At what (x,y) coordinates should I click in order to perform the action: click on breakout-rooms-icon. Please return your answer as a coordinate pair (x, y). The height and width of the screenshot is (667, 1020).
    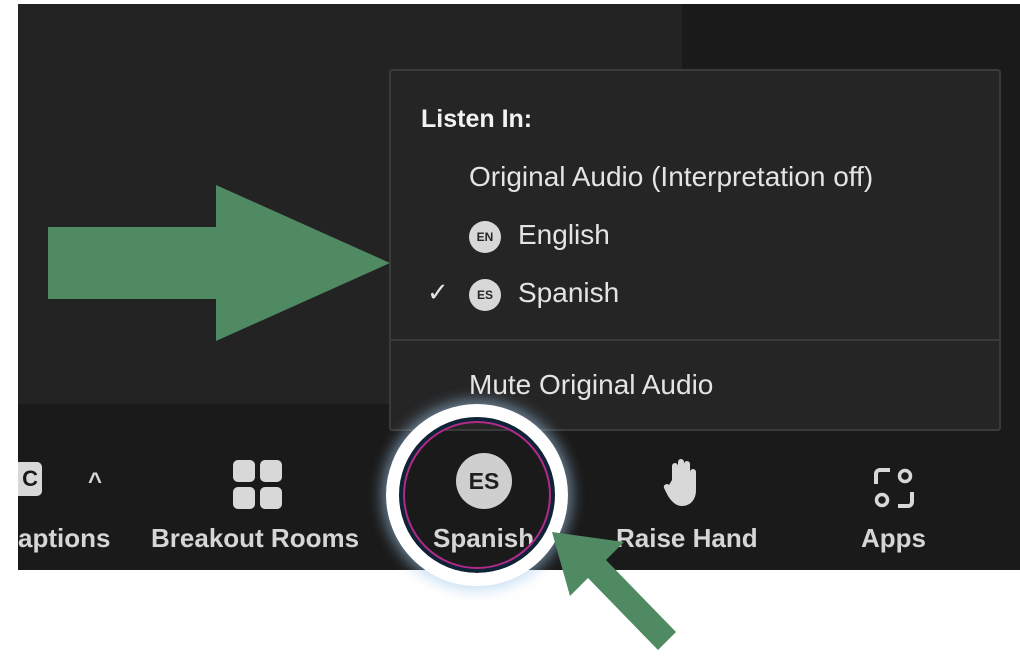
    Looking at the image, I should click on (257, 484).